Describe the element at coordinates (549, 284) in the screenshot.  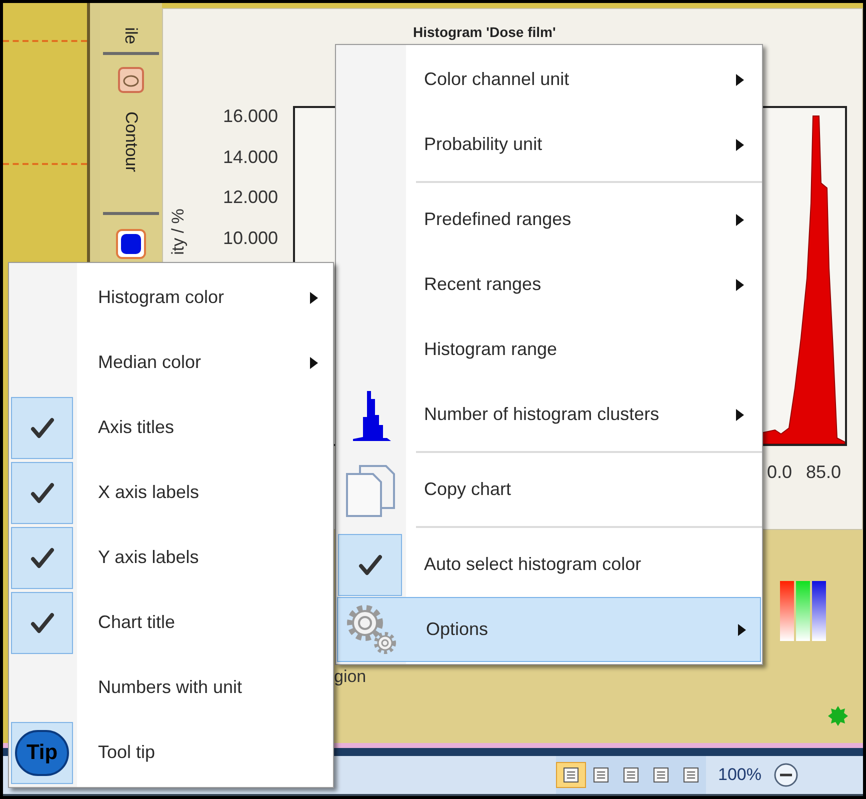
I see `menu-item: Recent ranges` at that location.